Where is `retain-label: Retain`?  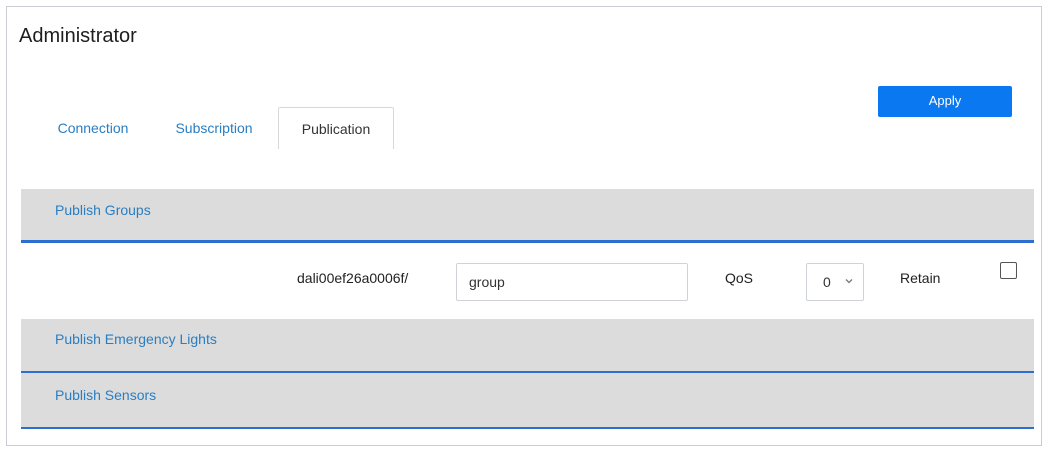
retain-label: Retain is located at coordinates (920, 278).